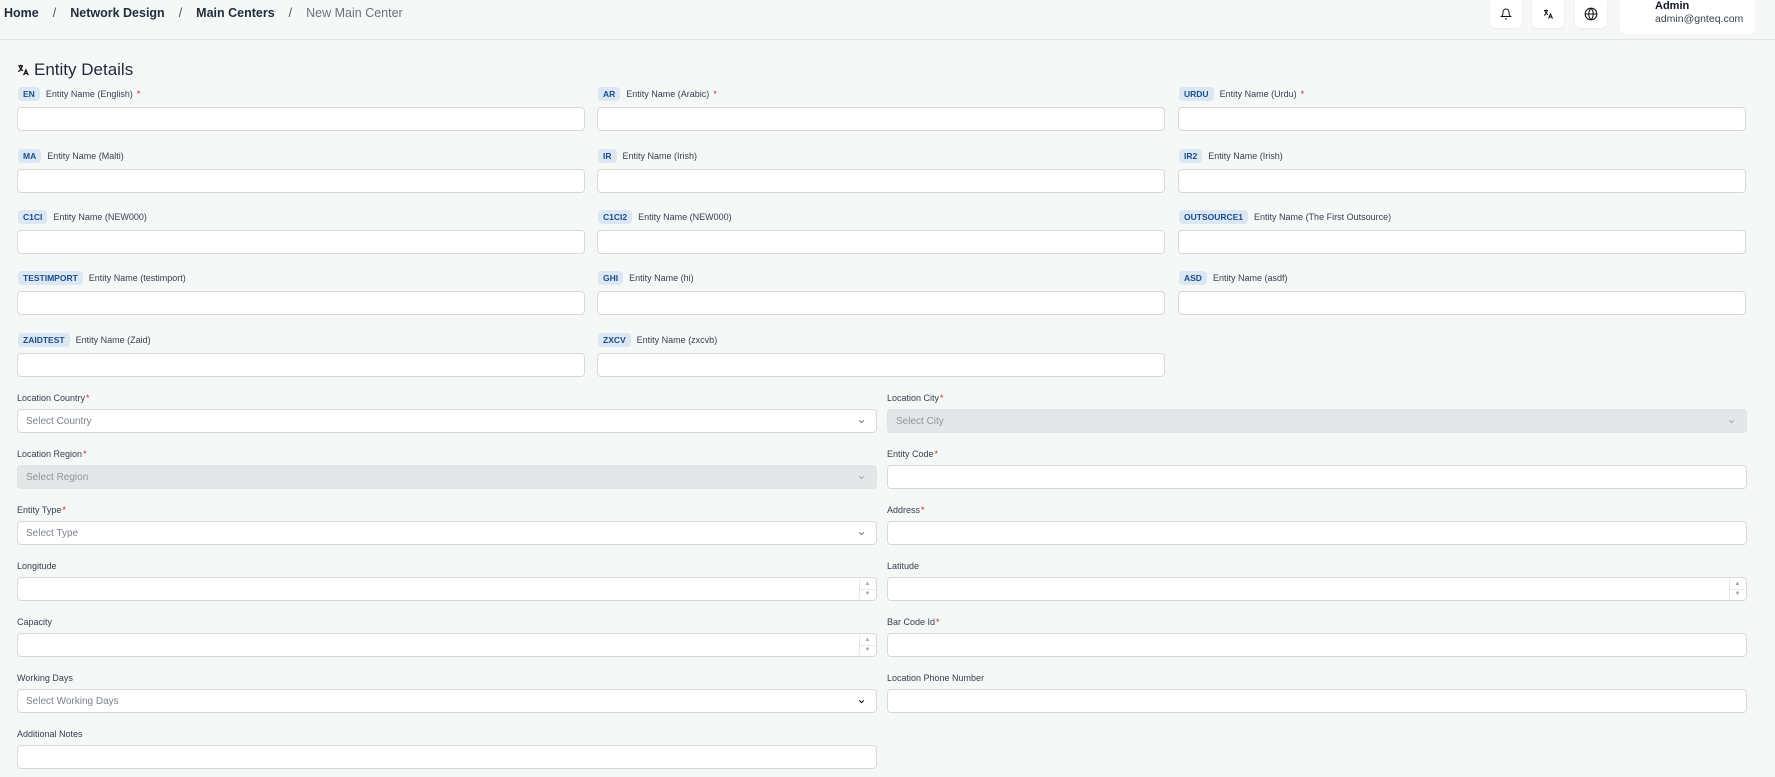 The height and width of the screenshot is (777, 1775). I want to click on entity-name-field-ma: MA Entity Name (Malti), so click(301, 170).